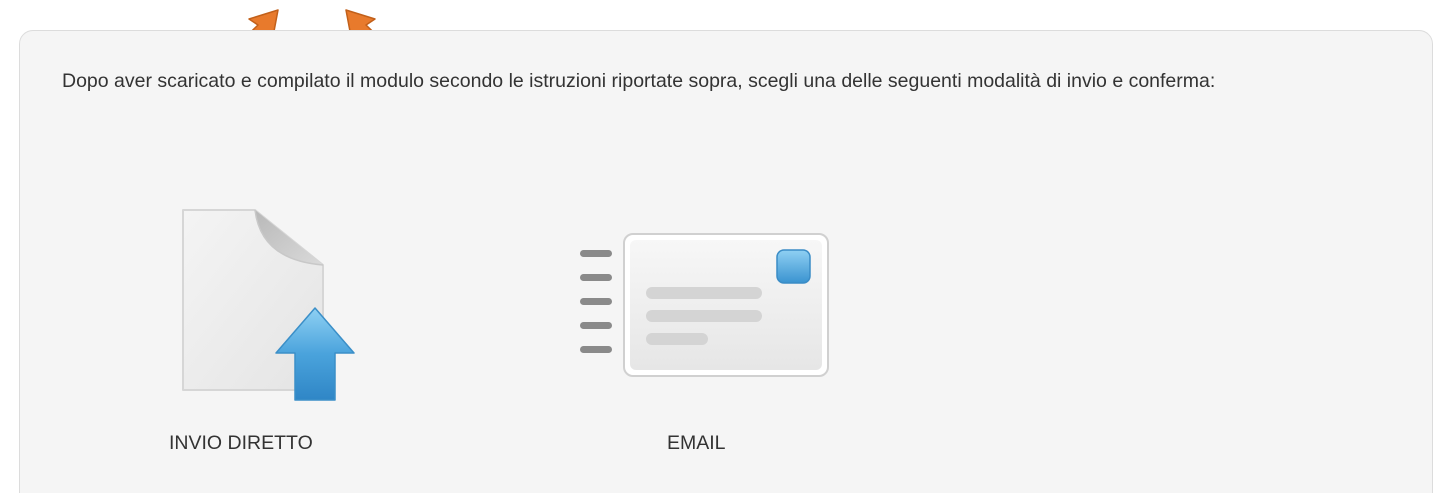  I want to click on direct-send-option: INVIO DIRETTO, so click(265, 335).